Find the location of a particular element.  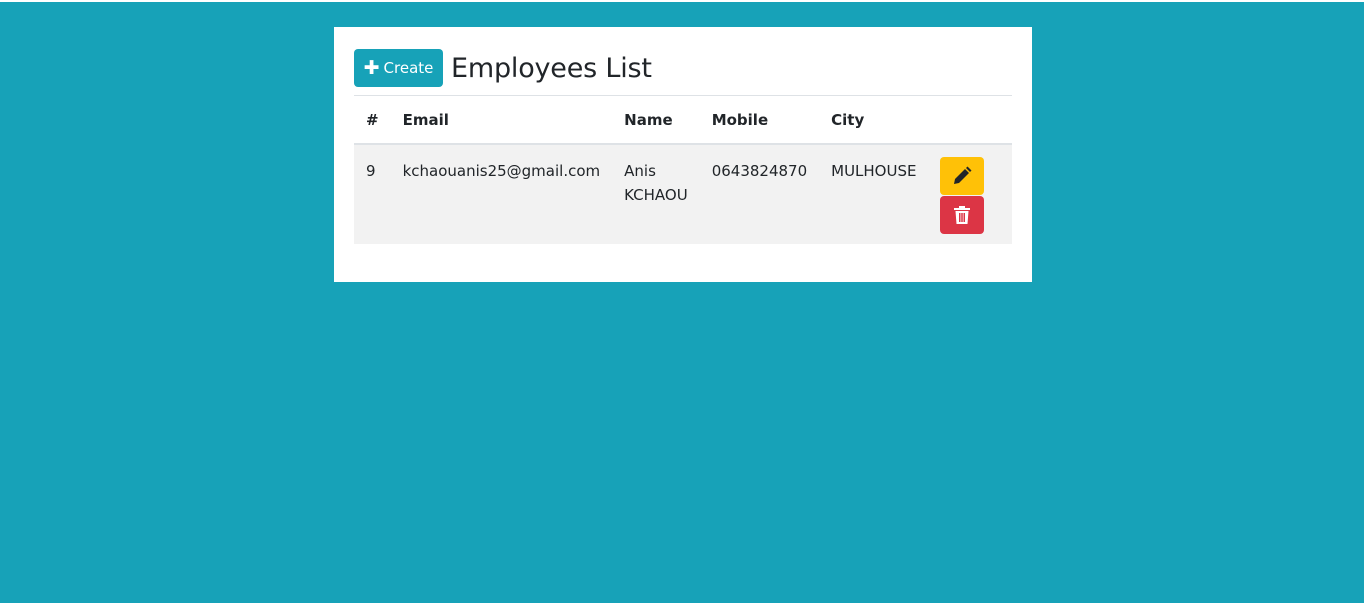

card-header: ✚ Create Employees List is located at coordinates (503, 68).